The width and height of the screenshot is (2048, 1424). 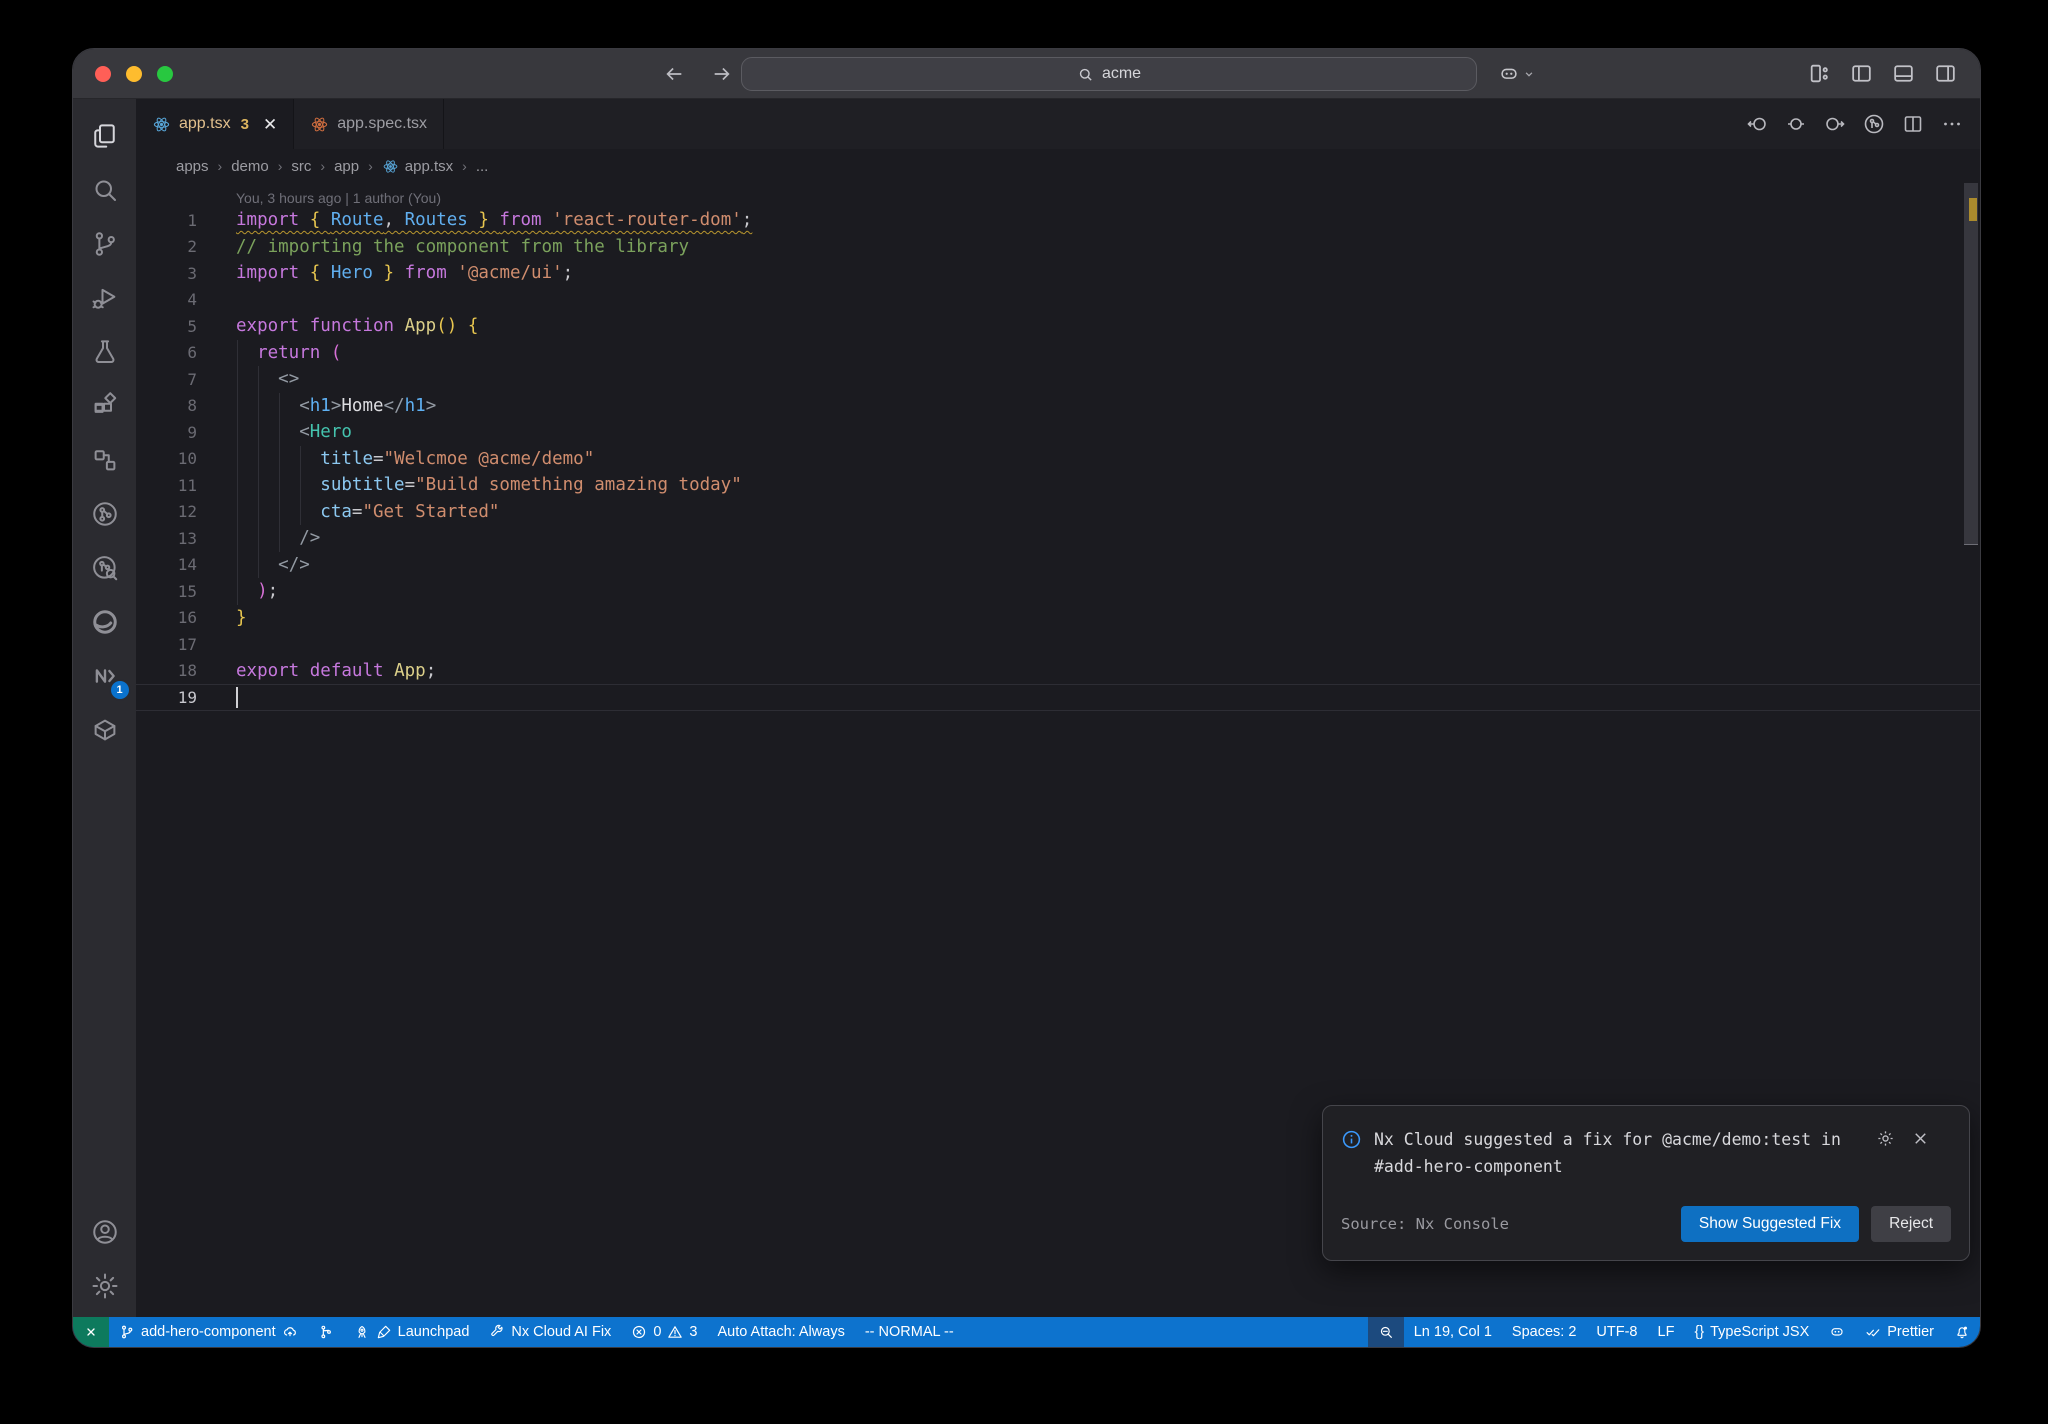 I want to click on tab-app.spec.tsx: app.spec.tsx, so click(x=369, y=124).